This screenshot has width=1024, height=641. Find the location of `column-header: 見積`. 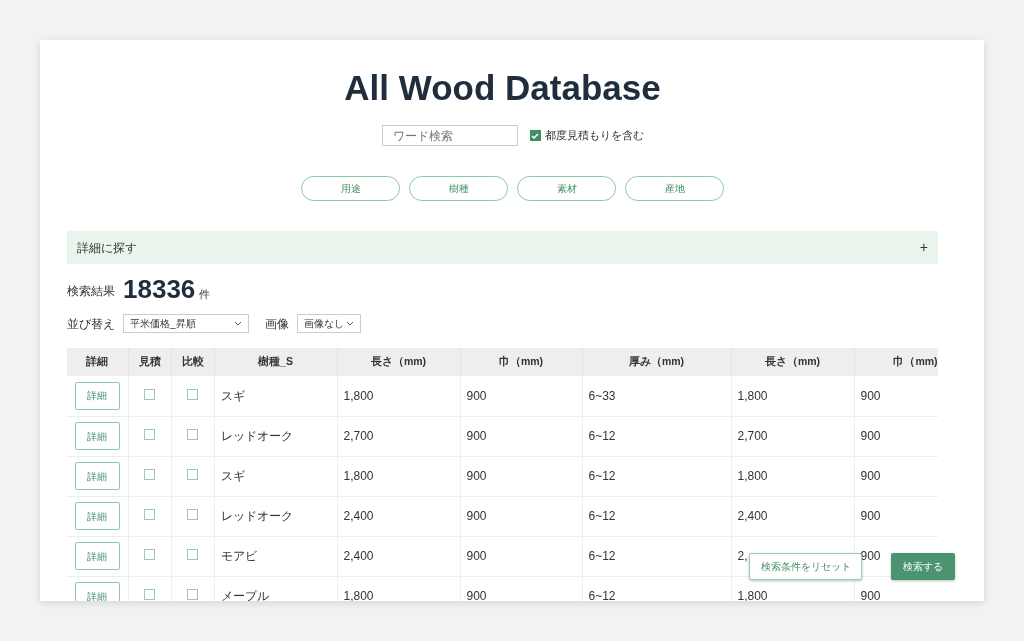

column-header: 見積 is located at coordinates (149, 362).